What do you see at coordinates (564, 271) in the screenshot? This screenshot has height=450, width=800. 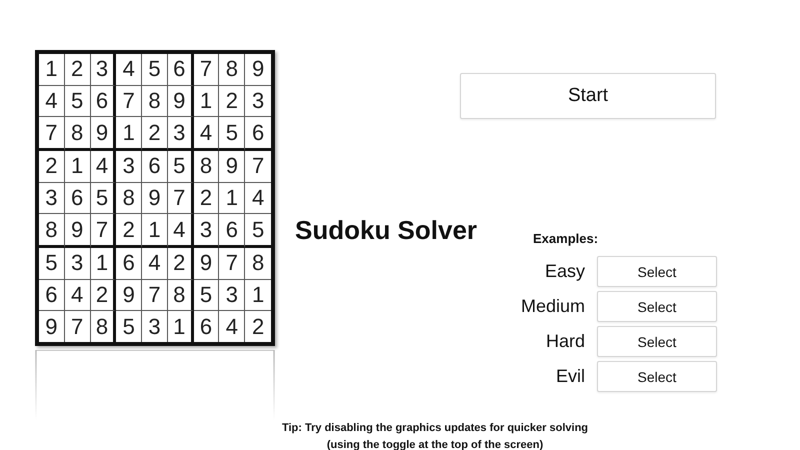 I see `difficulty-label: Easy` at bounding box center [564, 271].